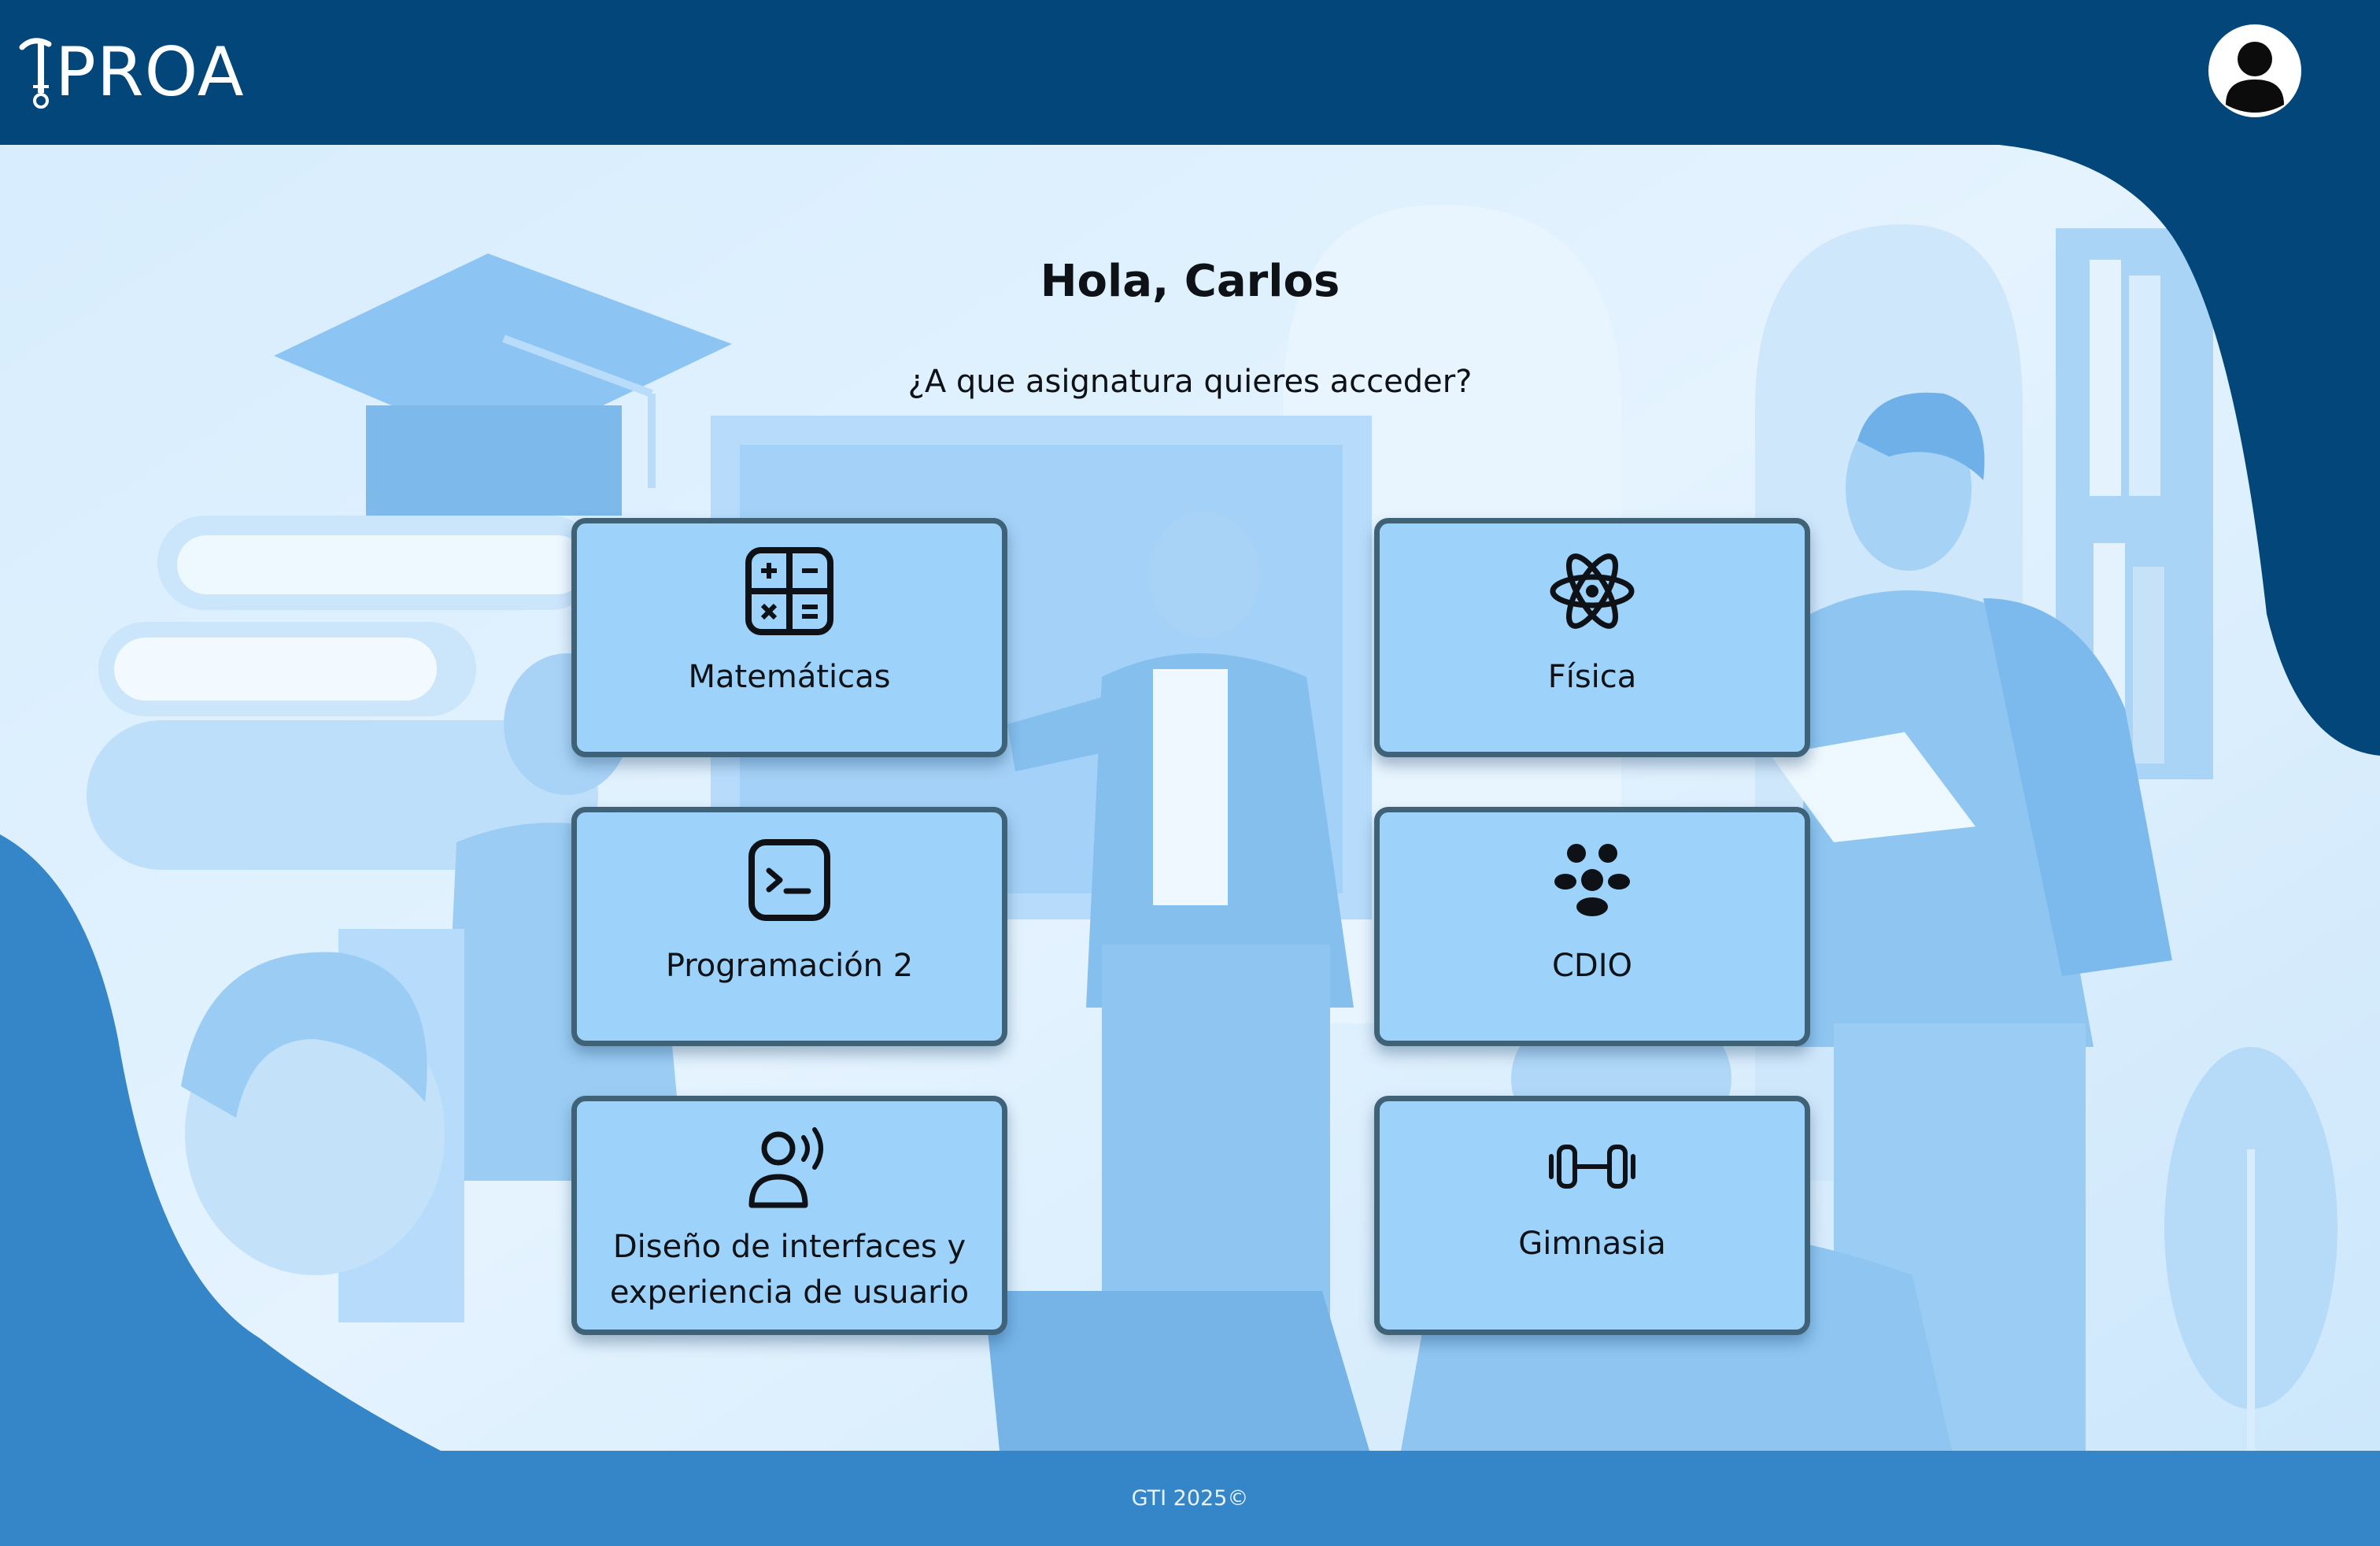 The height and width of the screenshot is (1546, 2380). What do you see at coordinates (789, 1169) in the screenshot?
I see `user-voice-icon` at bounding box center [789, 1169].